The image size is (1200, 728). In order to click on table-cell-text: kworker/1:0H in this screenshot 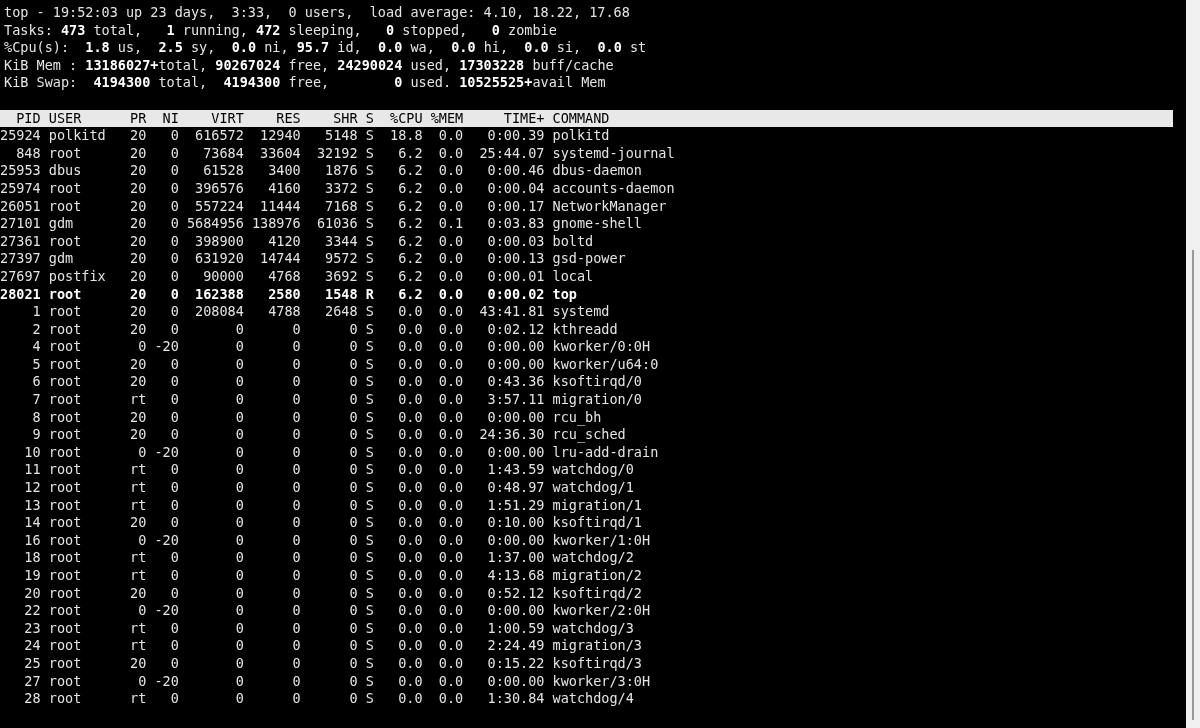, I will do `click(601, 540)`.